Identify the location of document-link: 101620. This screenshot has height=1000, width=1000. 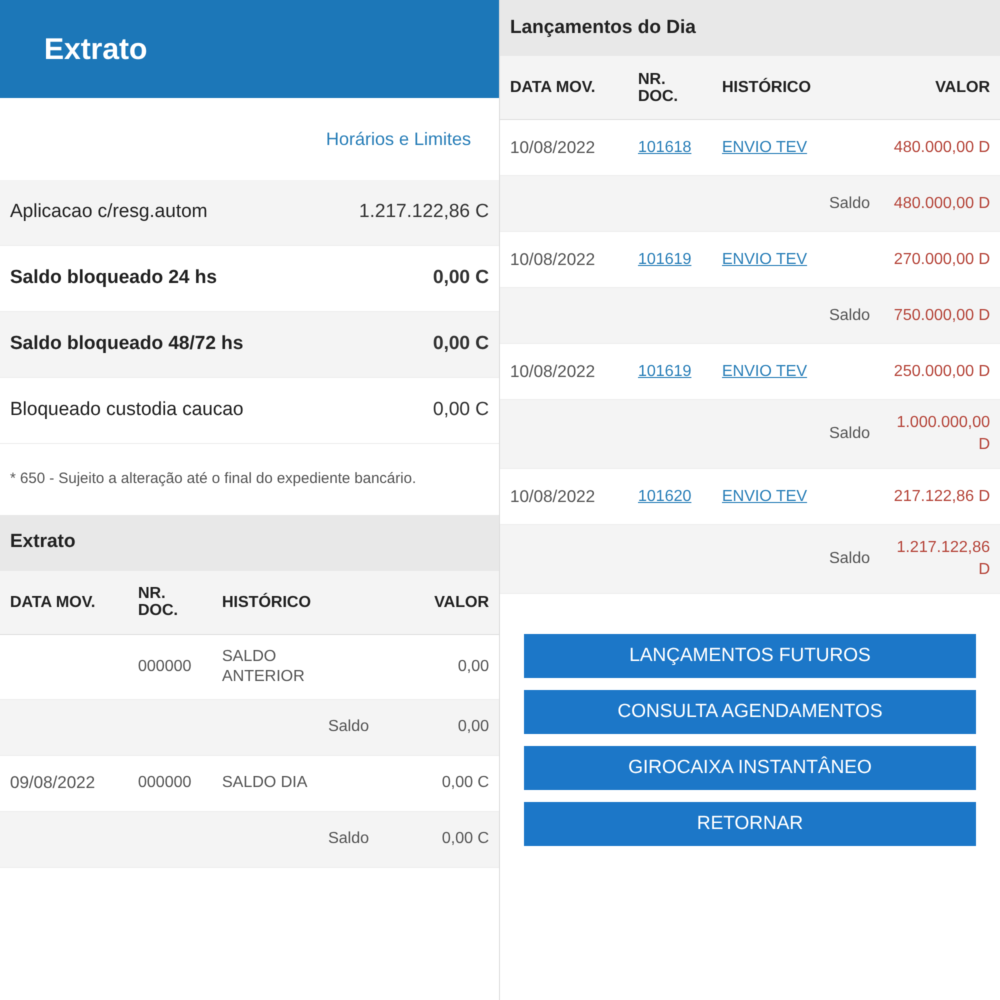
(680, 496).